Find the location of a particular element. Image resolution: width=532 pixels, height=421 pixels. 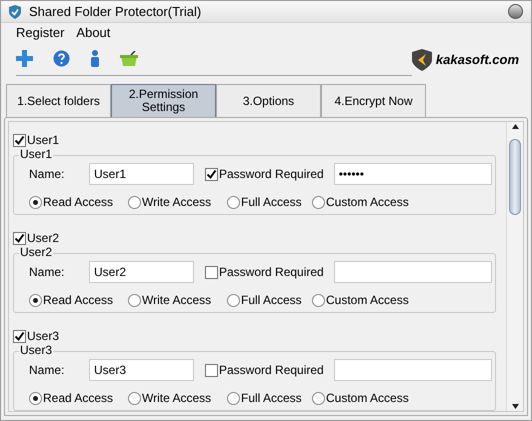

tab: 1.Select folders is located at coordinates (58, 100).